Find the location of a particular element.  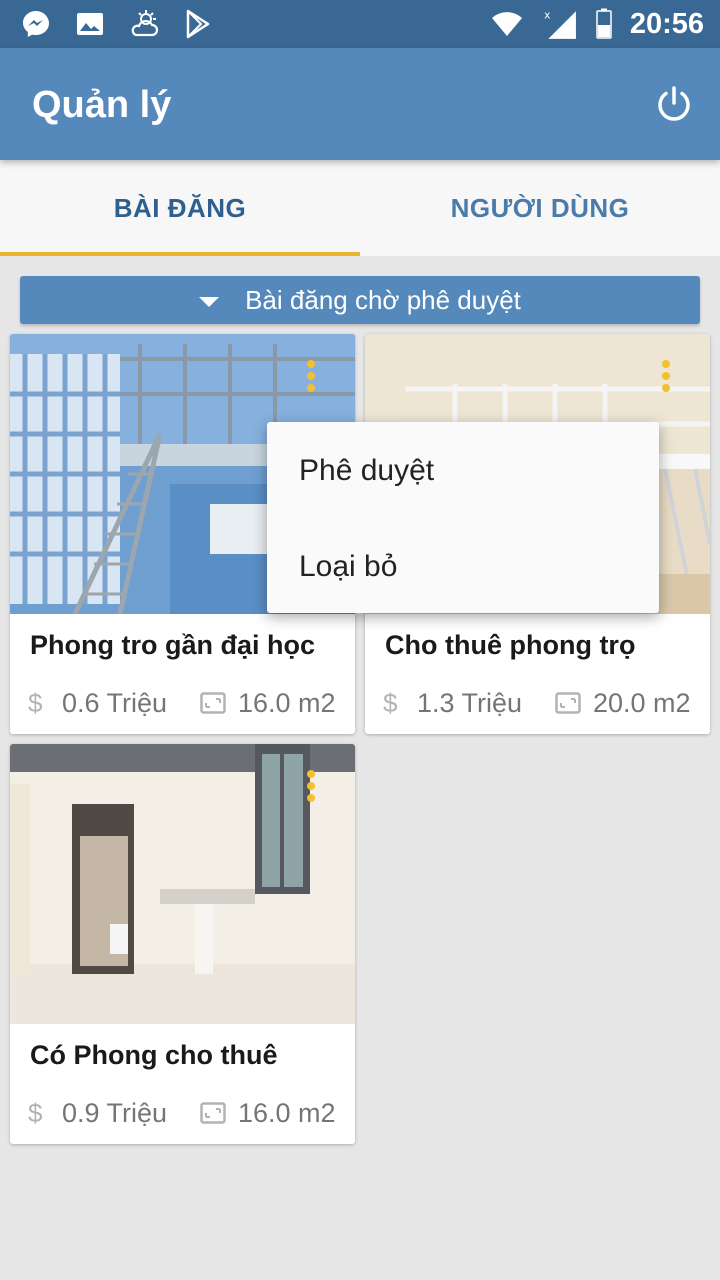

play-store-icon is located at coordinates (198, 24).